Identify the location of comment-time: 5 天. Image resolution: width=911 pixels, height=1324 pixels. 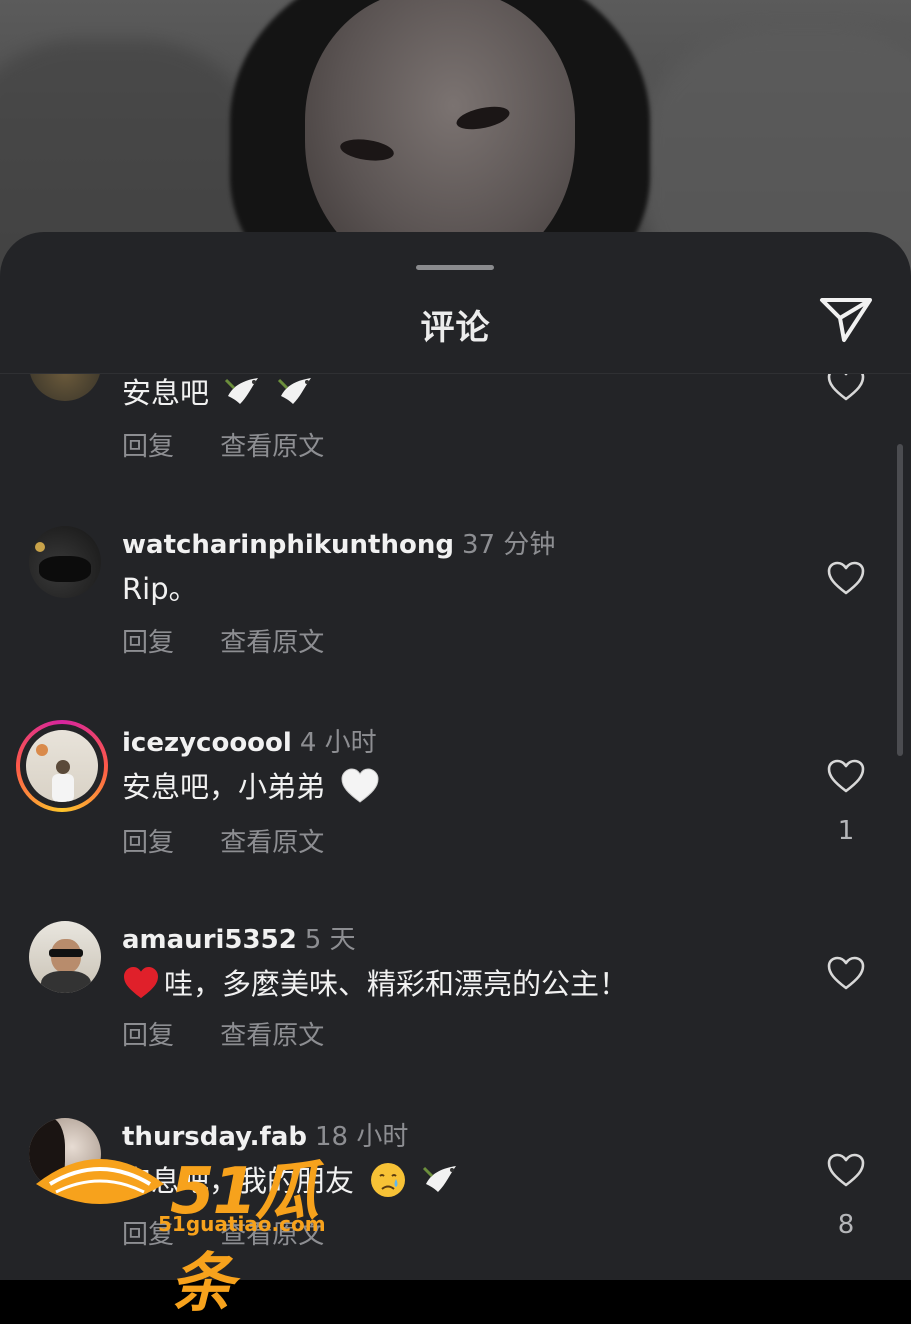
(330, 940).